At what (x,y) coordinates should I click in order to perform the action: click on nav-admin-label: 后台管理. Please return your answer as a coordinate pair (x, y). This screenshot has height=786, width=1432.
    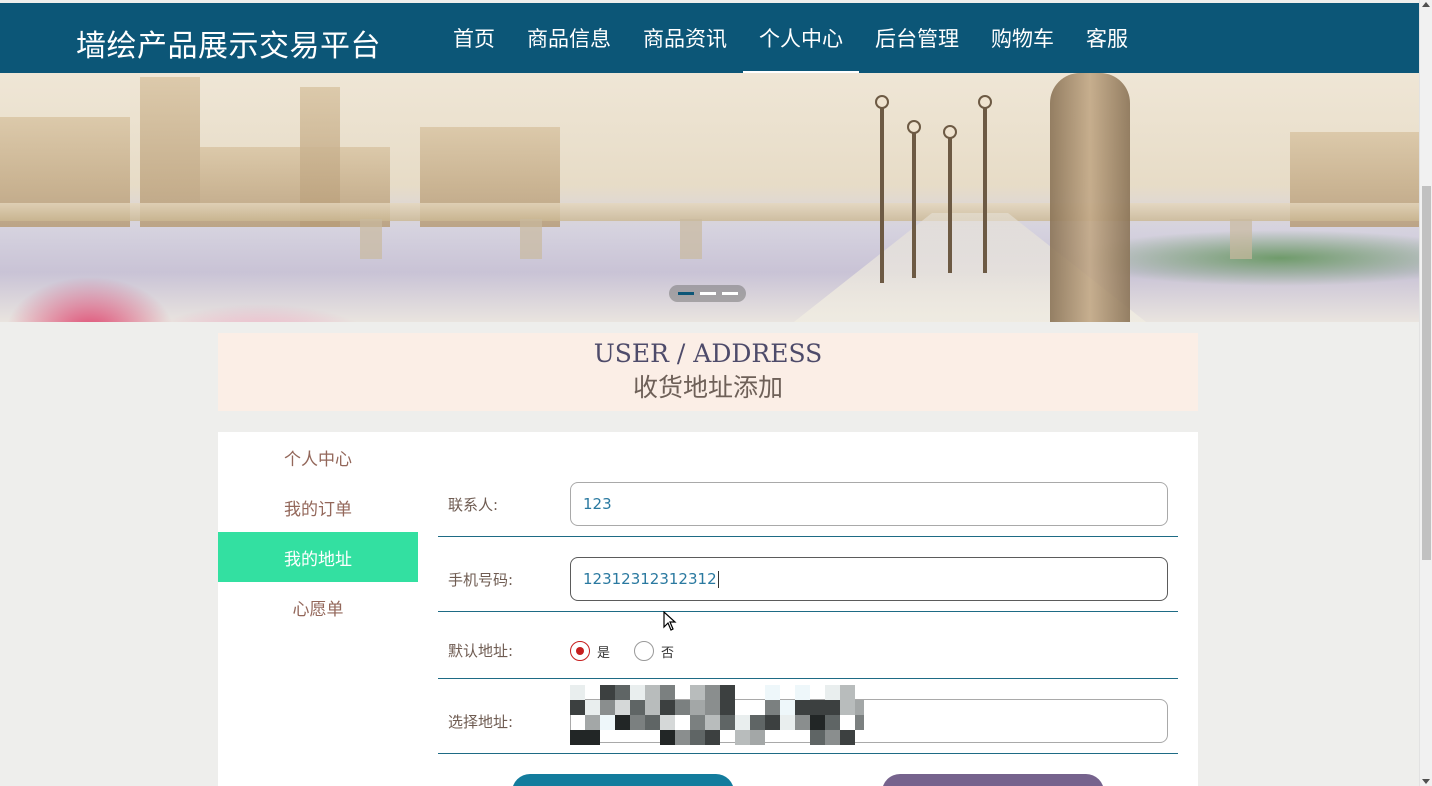
    Looking at the image, I should click on (917, 39).